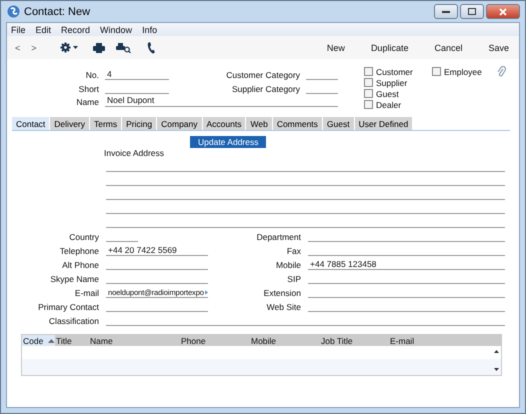  Describe the element at coordinates (395, 82) in the screenshot. I see `checkbox-label: Supplier` at that location.